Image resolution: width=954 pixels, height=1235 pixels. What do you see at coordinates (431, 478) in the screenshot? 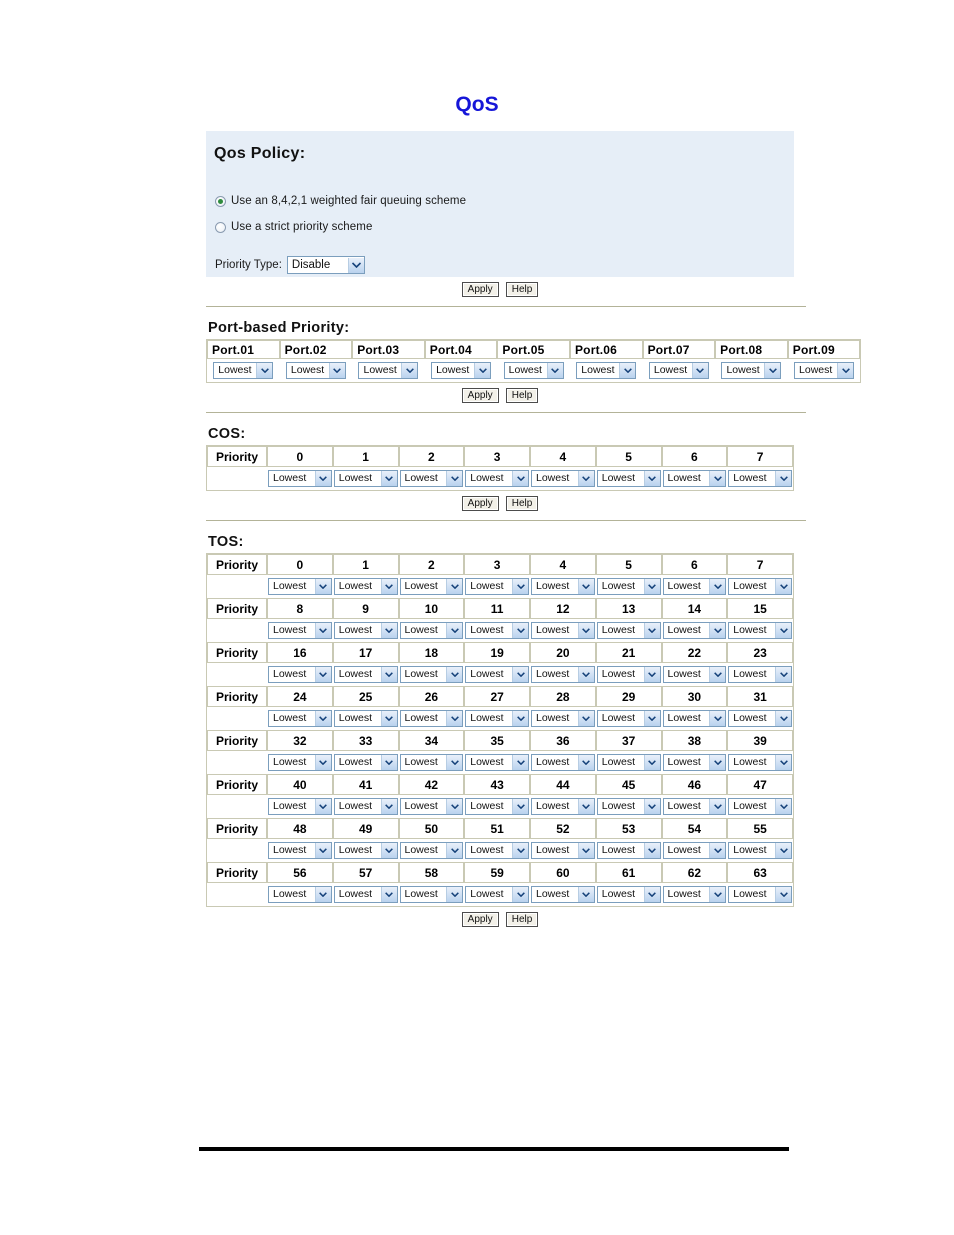
I see `cos-priority-select-2: Lowest` at bounding box center [431, 478].